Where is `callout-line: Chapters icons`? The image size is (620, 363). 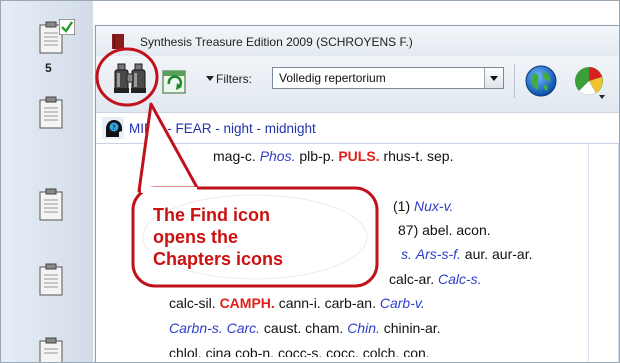 callout-line: Chapters icons is located at coordinates (218, 259).